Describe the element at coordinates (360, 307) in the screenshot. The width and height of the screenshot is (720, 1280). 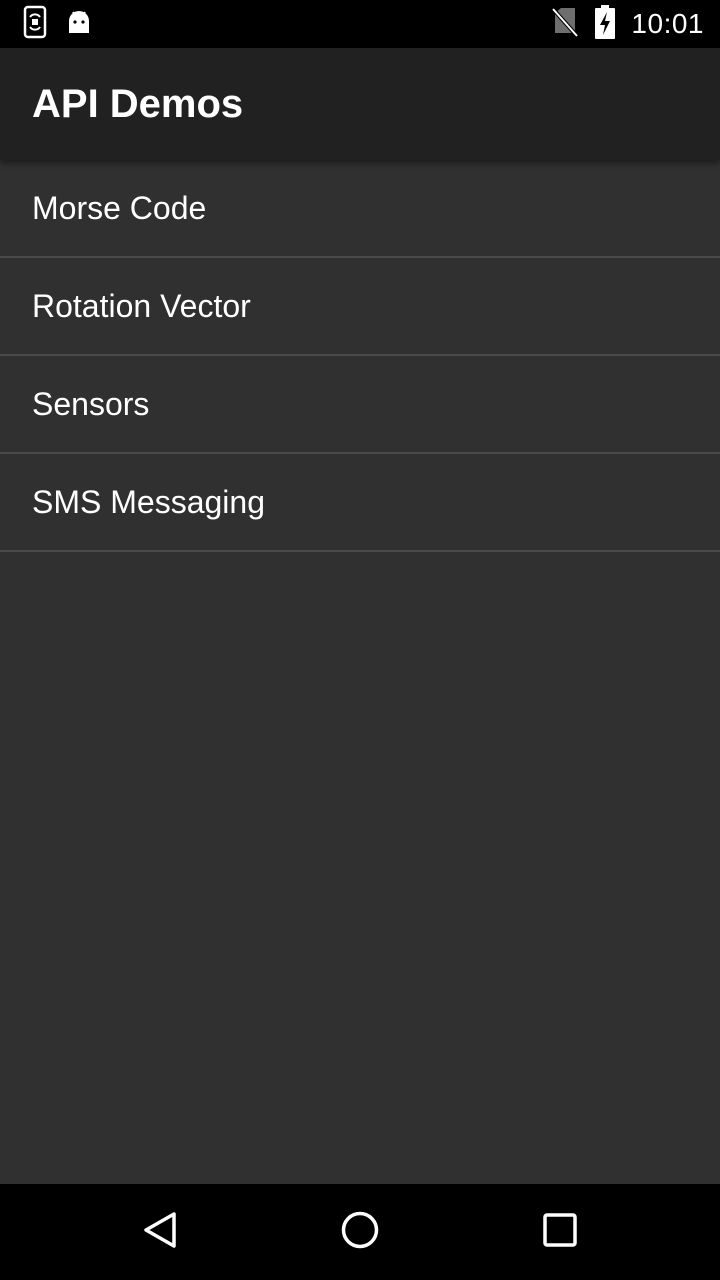
I see `list-item-rotation-vector: Rotation Vector` at that location.